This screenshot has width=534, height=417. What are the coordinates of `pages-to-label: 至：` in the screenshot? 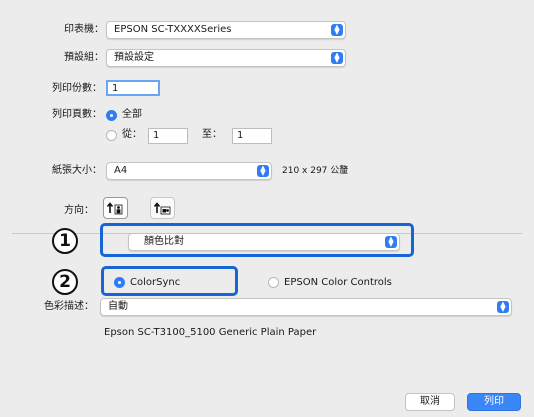 It's located at (212, 134).